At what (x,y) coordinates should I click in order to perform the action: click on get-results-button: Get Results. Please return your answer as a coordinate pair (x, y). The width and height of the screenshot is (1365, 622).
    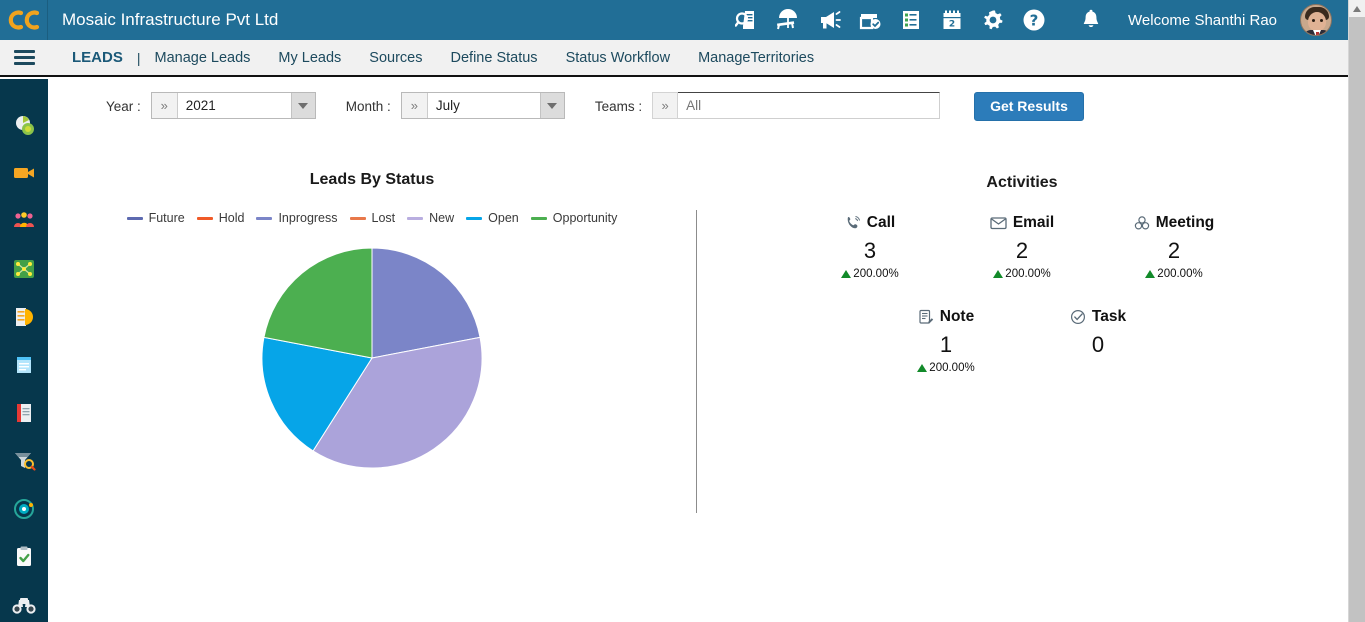
    Looking at the image, I should click on (1029, 106).